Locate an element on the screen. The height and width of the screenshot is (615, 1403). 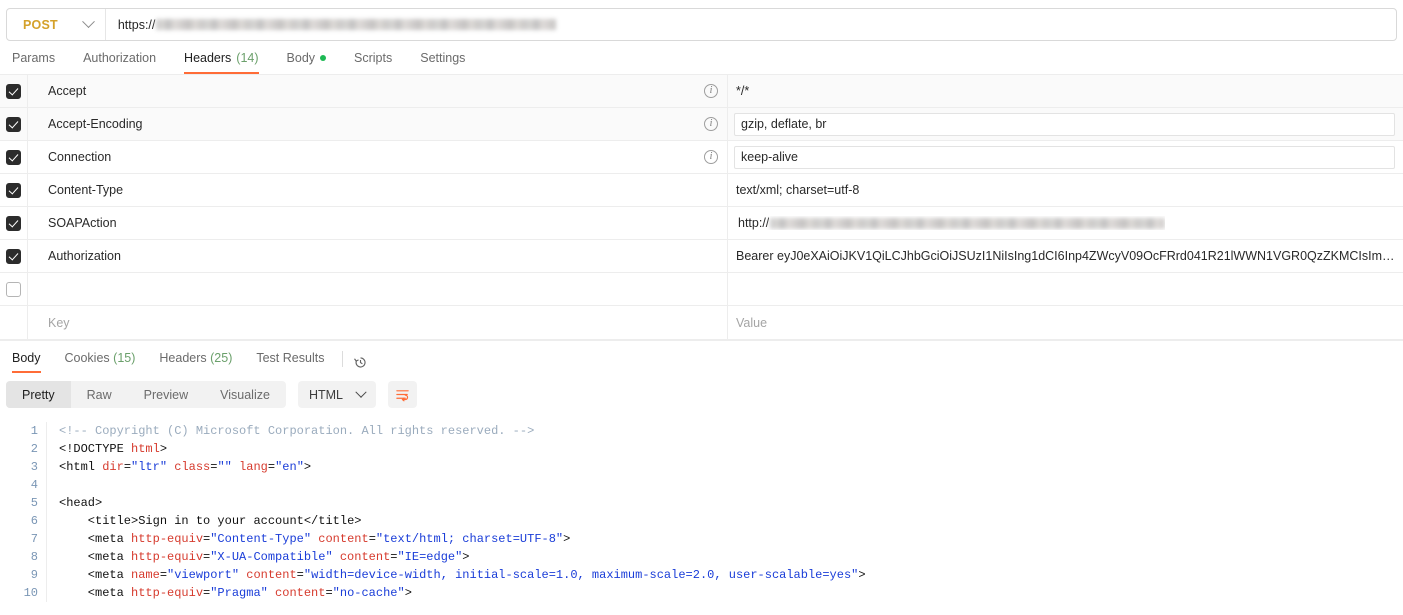
header-value-redacted: http:// is located at coordinates (950, 223).